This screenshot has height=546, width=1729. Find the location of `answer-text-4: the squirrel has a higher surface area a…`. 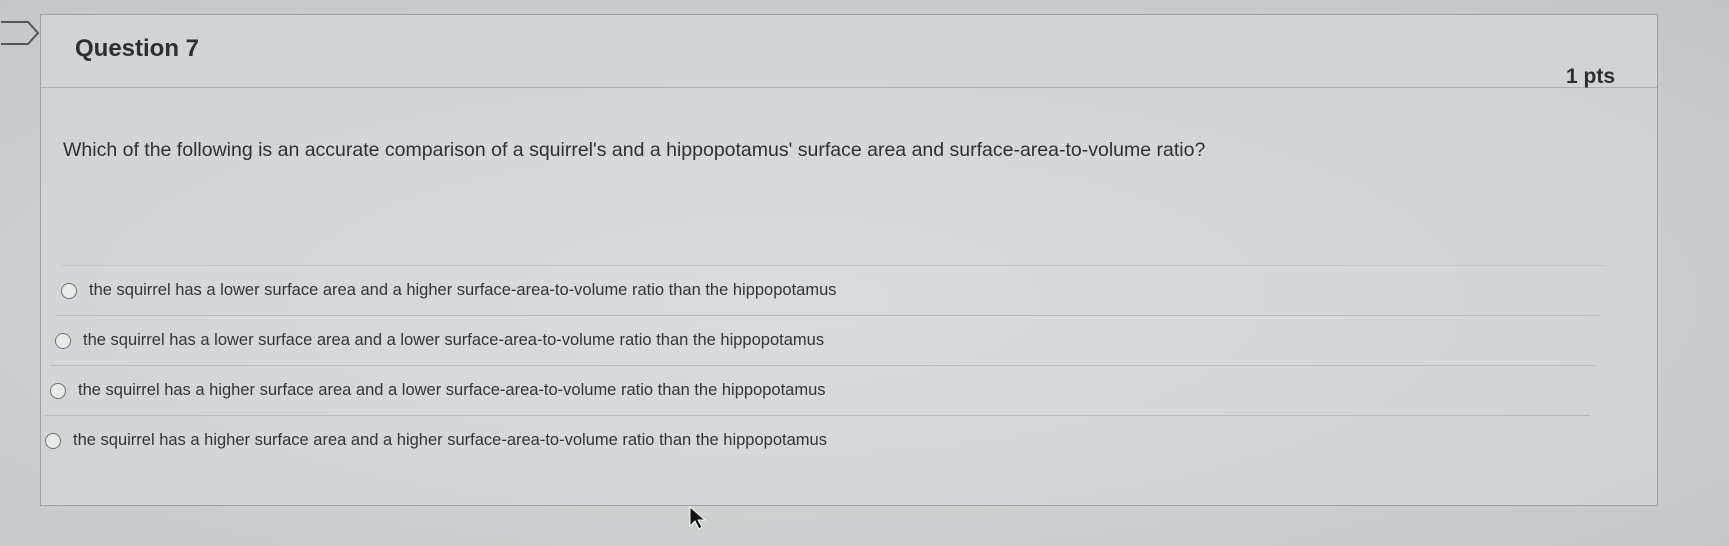

answer-text-4: the squirrel has a higher surface area a… is located at coordinates (450, 440).